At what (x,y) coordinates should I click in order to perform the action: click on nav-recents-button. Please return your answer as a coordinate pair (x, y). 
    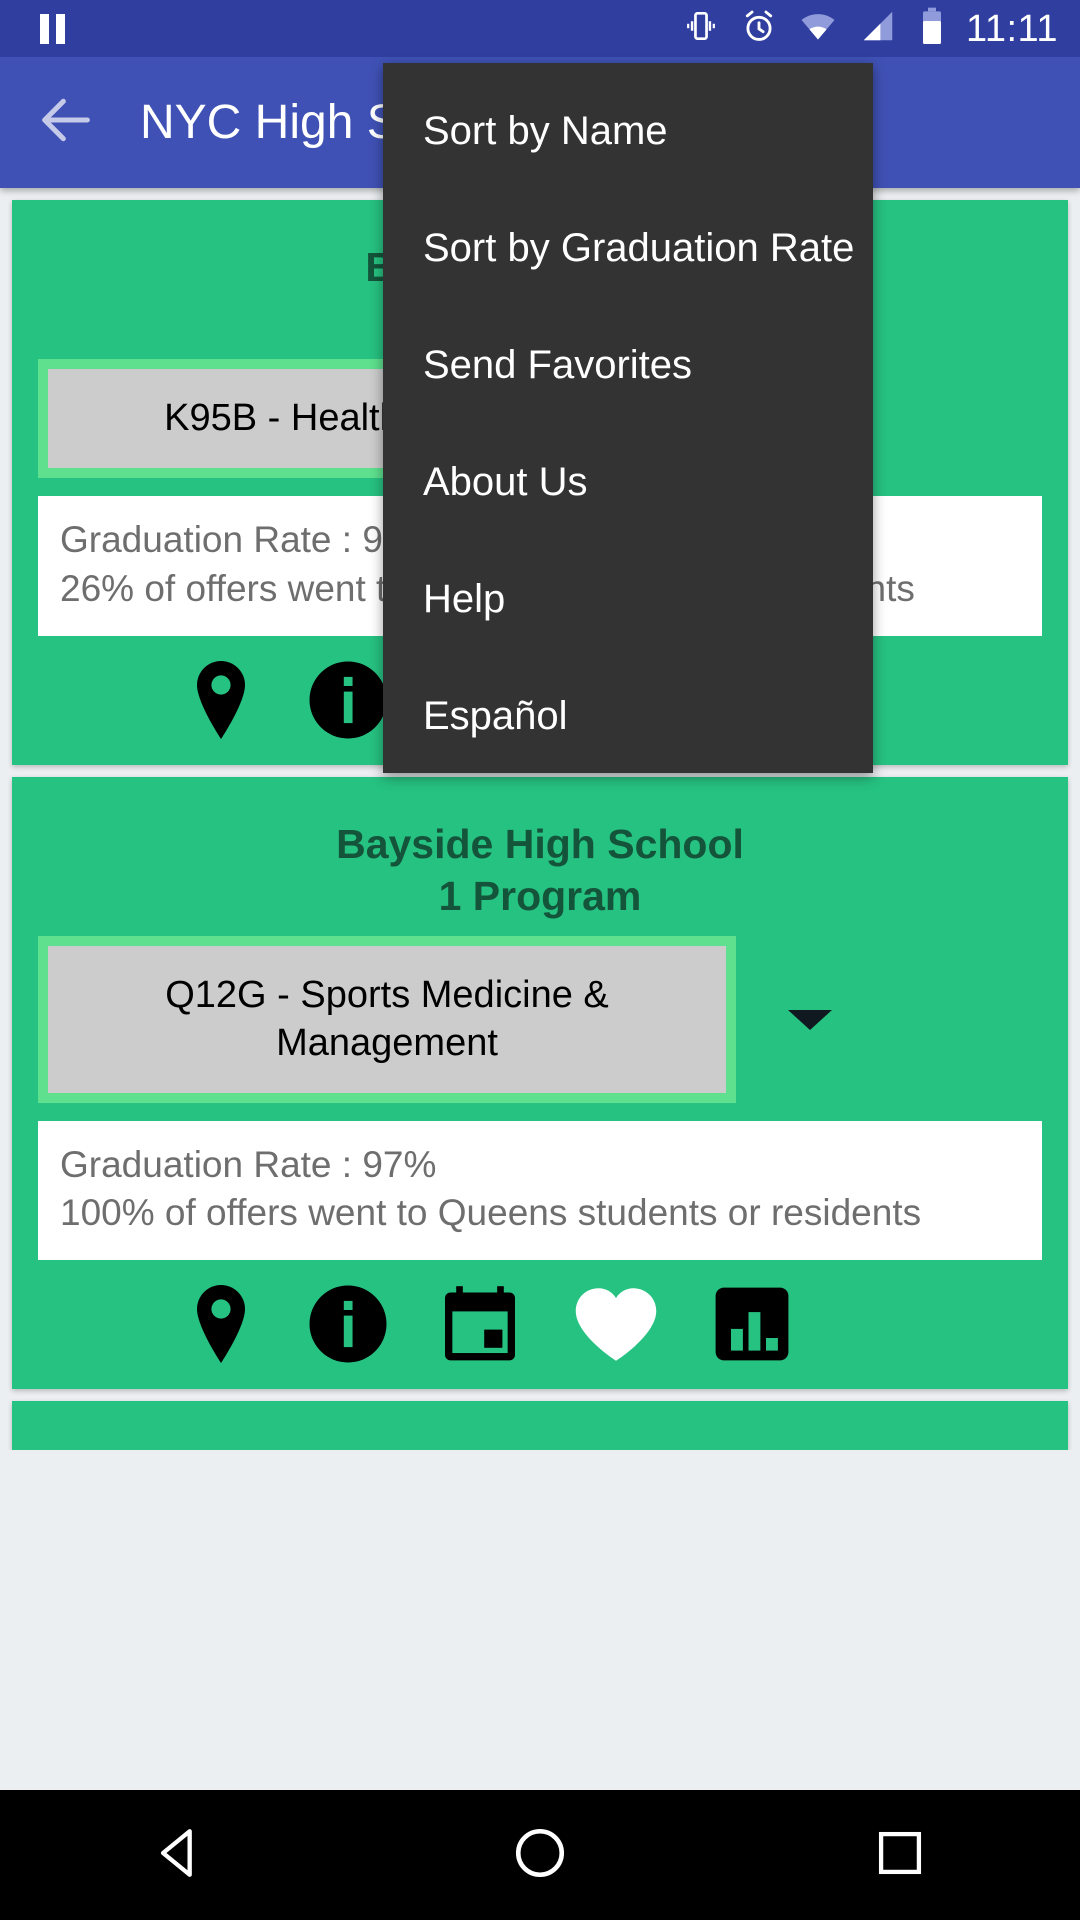
    Looking at the image, I should click on (900, 1855).